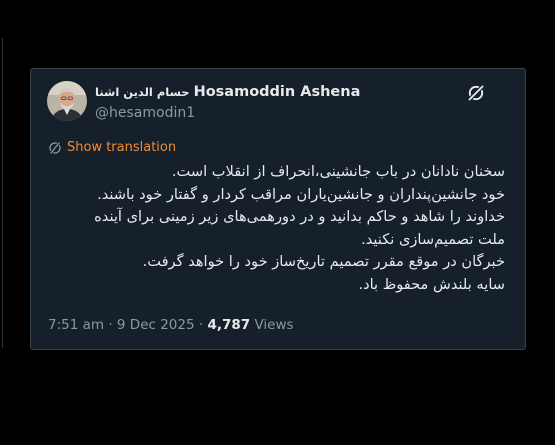 The image size is (555, 445). Describe the element at coordinates (229, 325) in the screenshot. I see `views-count: 4,787` at that location.